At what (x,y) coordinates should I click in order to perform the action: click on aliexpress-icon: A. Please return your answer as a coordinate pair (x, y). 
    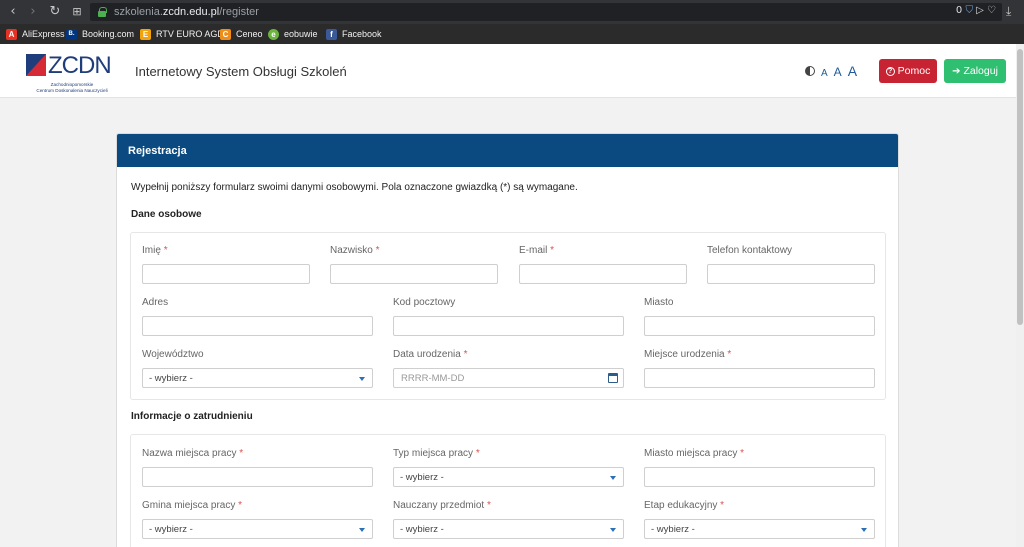
    Looking at the image, I should click on (11, 34).